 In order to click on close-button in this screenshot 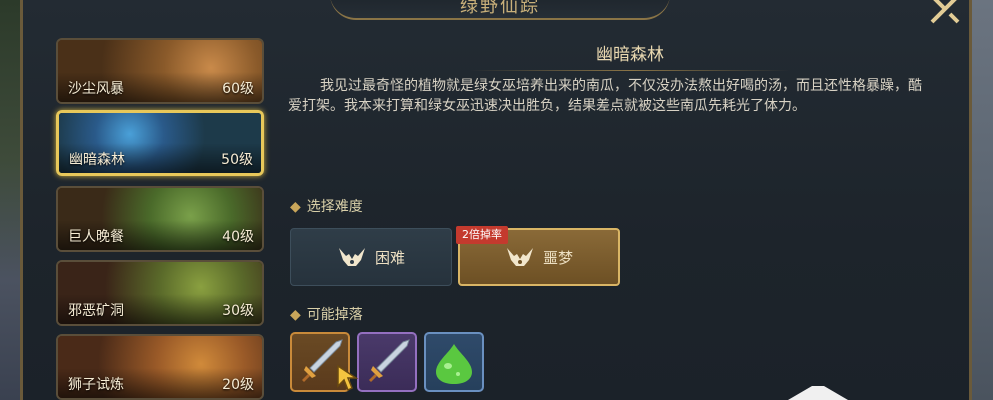, I will do `click(944, 13)`.